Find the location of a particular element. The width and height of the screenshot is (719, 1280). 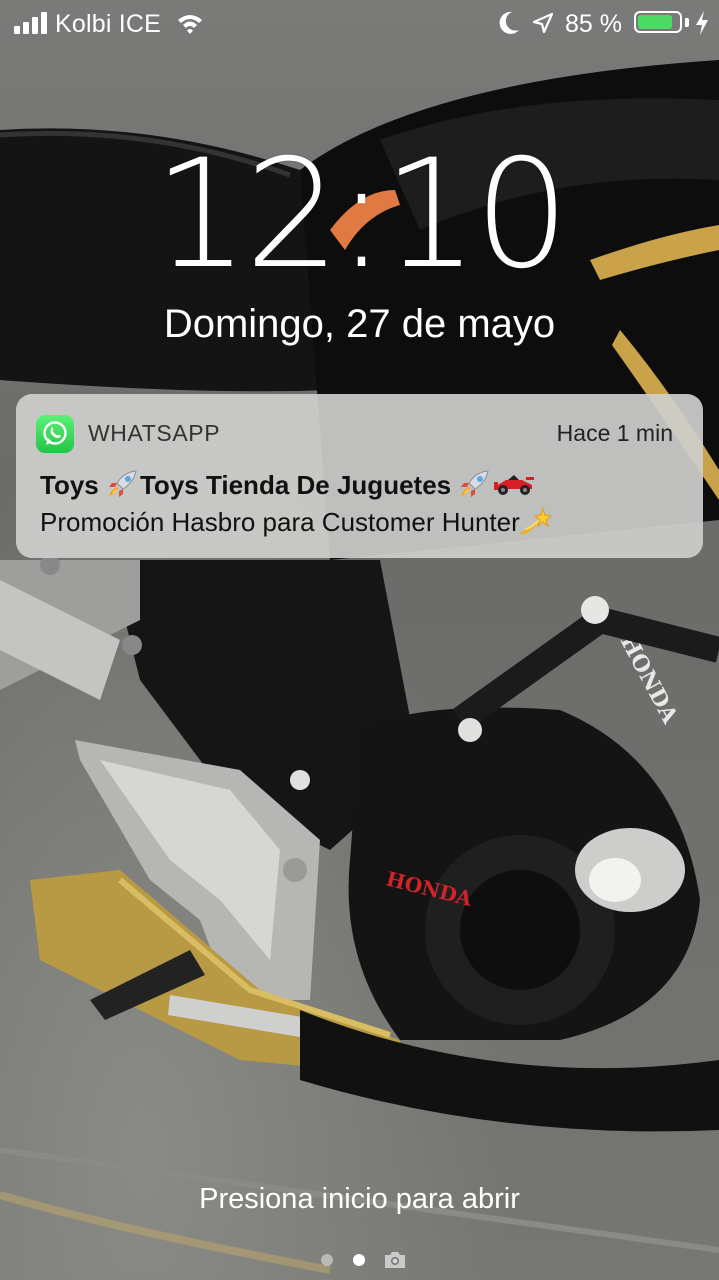

racing-car-icon is located at coordinates (514, 485).